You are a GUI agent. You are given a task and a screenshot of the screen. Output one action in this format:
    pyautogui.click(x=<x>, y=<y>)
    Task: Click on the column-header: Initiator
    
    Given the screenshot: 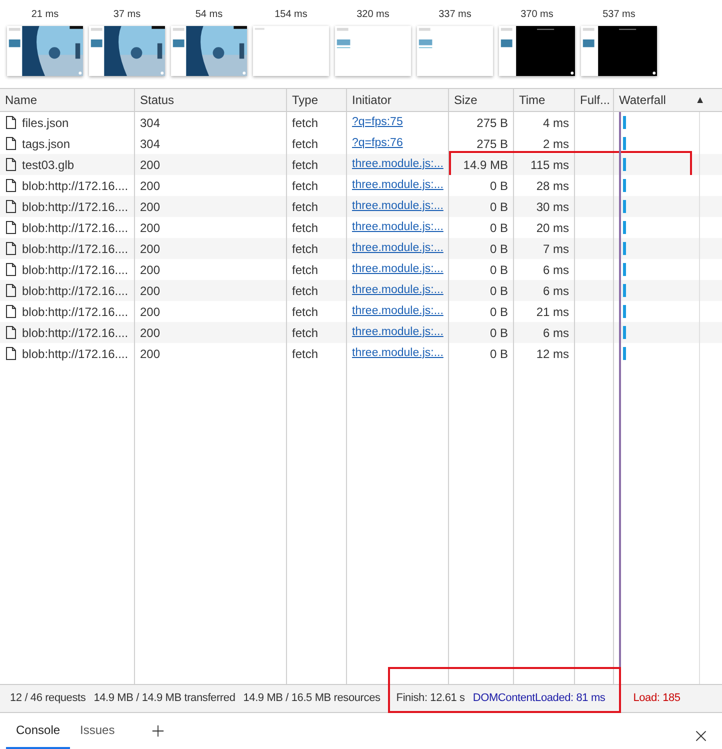 What is the action you would take?
    pyautogui.click(x=398, y=100)
    